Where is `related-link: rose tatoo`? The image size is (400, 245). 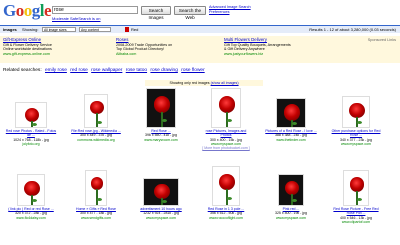 related-link: rose tatoo is located at coordinates (136, 70).